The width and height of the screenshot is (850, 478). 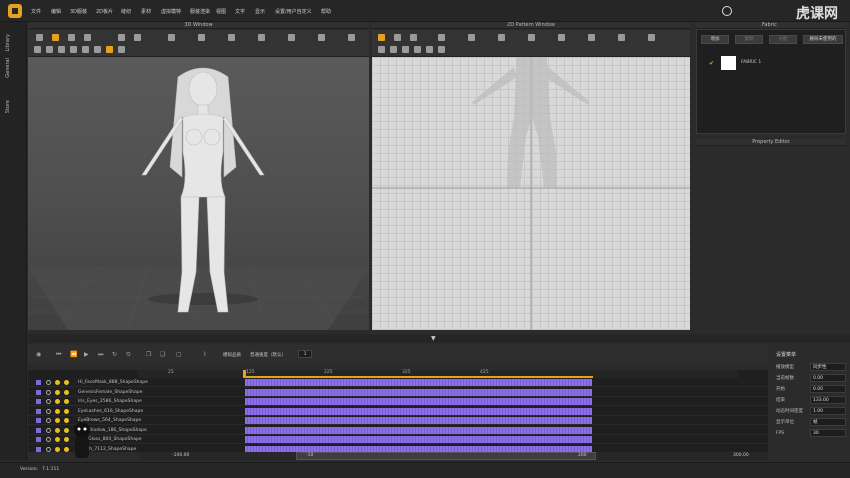 I want to click on go-end-icon: ⏭, so click(x=100, y=355).